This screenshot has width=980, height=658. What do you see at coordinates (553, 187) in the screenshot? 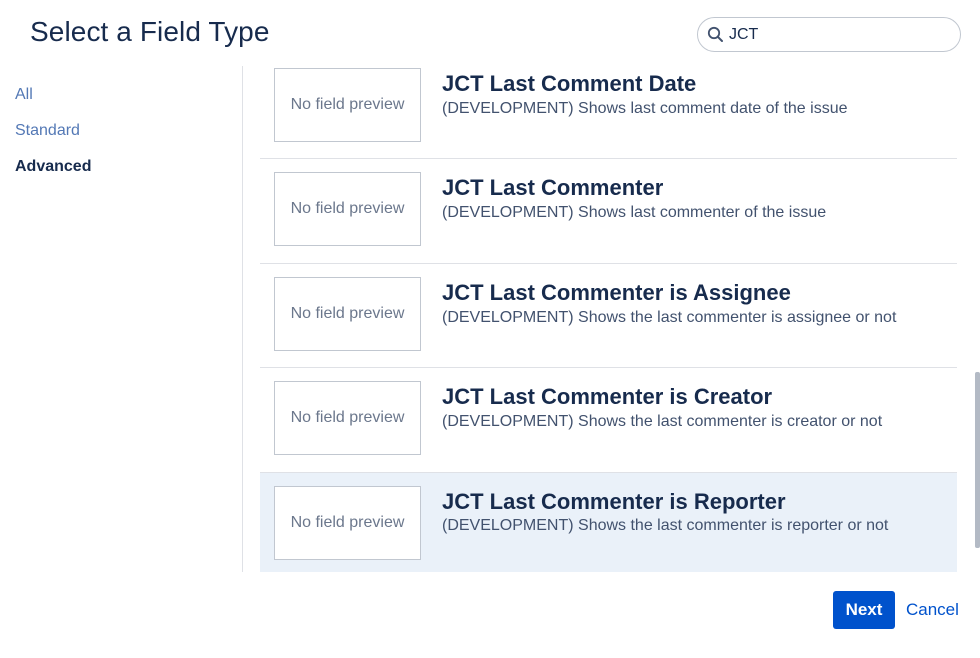
I see `field-title: JCT Last Commenter` at bounding box center [553, 187].